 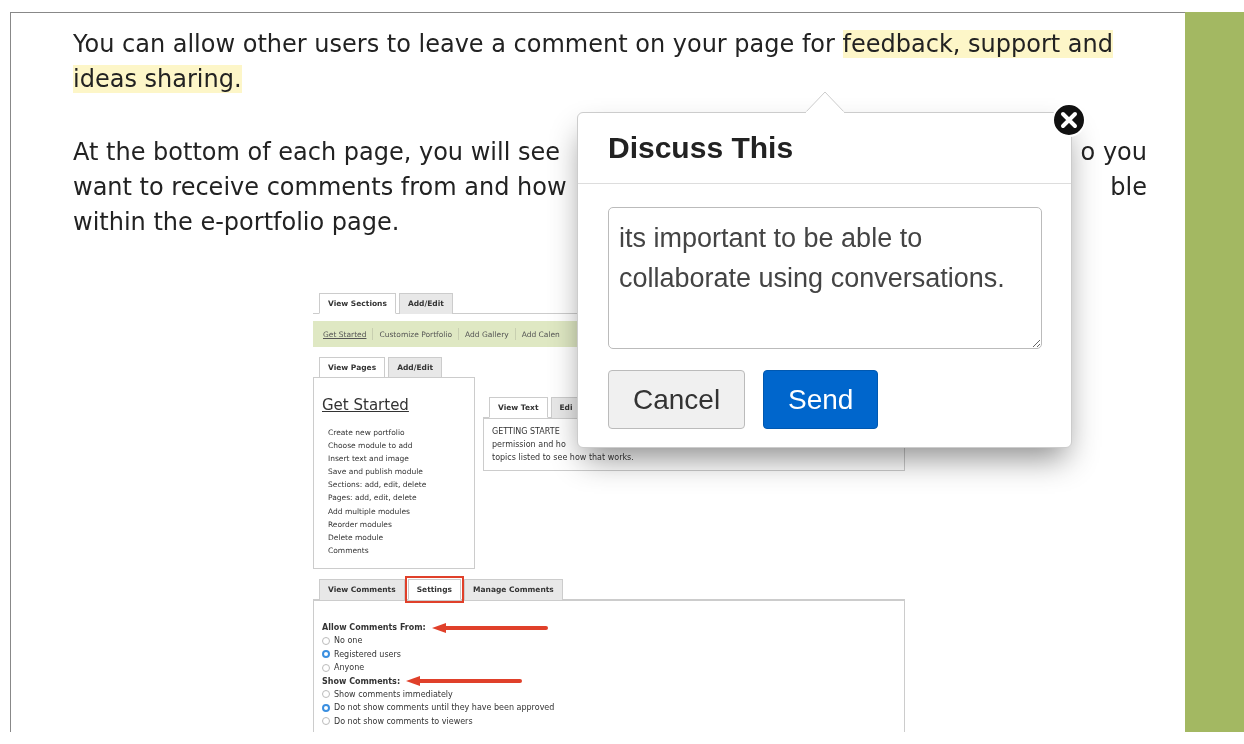 I want to click on radio-label: Registered users, so click(x=367, y=654).